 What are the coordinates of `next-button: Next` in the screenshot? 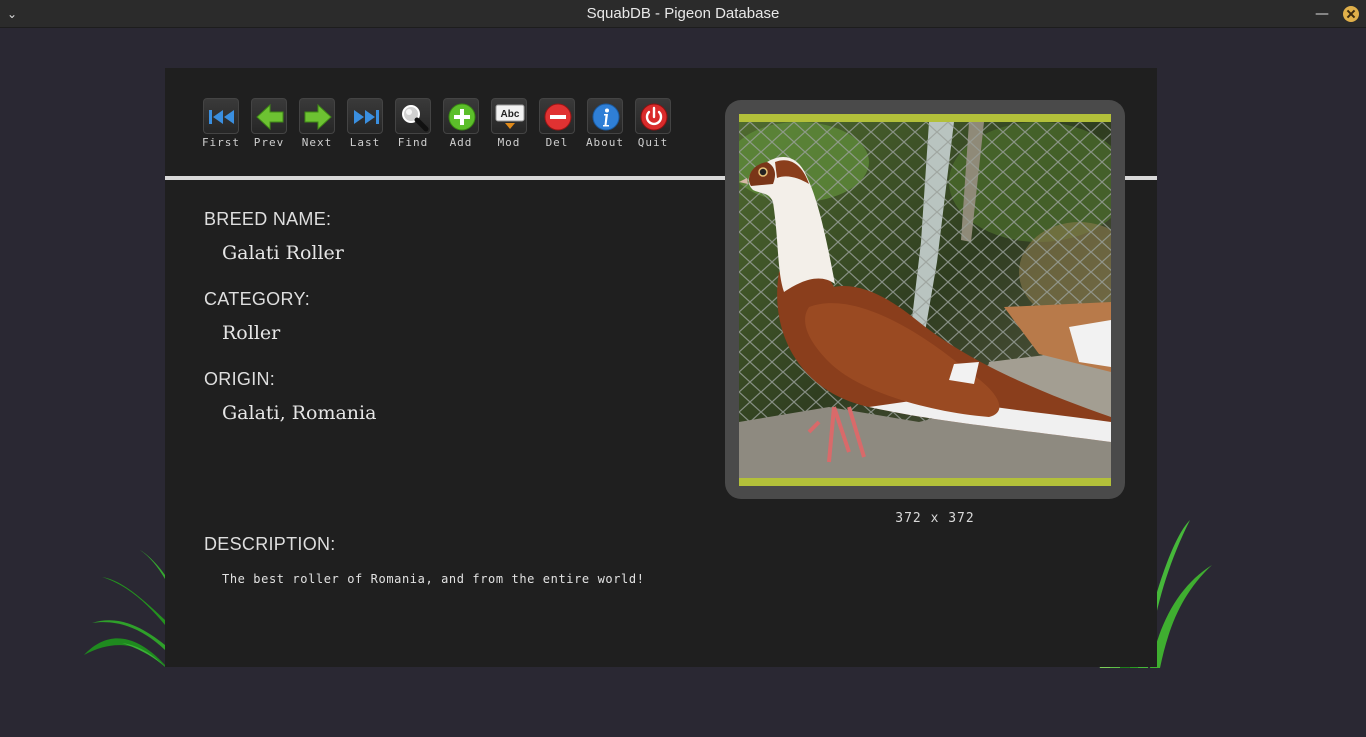 It's located at (317, 126).